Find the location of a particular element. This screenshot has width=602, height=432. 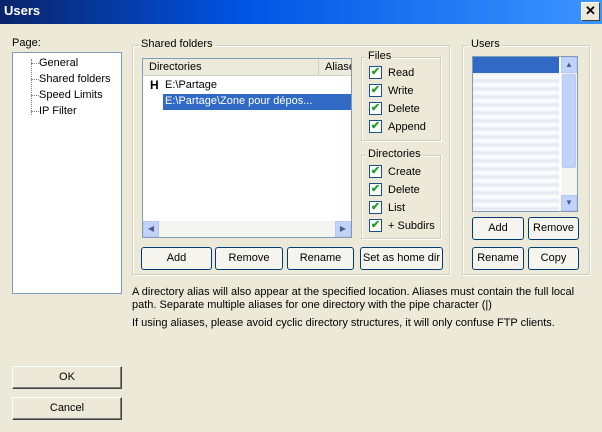

user-list-items is located at coordinates (516, 142).